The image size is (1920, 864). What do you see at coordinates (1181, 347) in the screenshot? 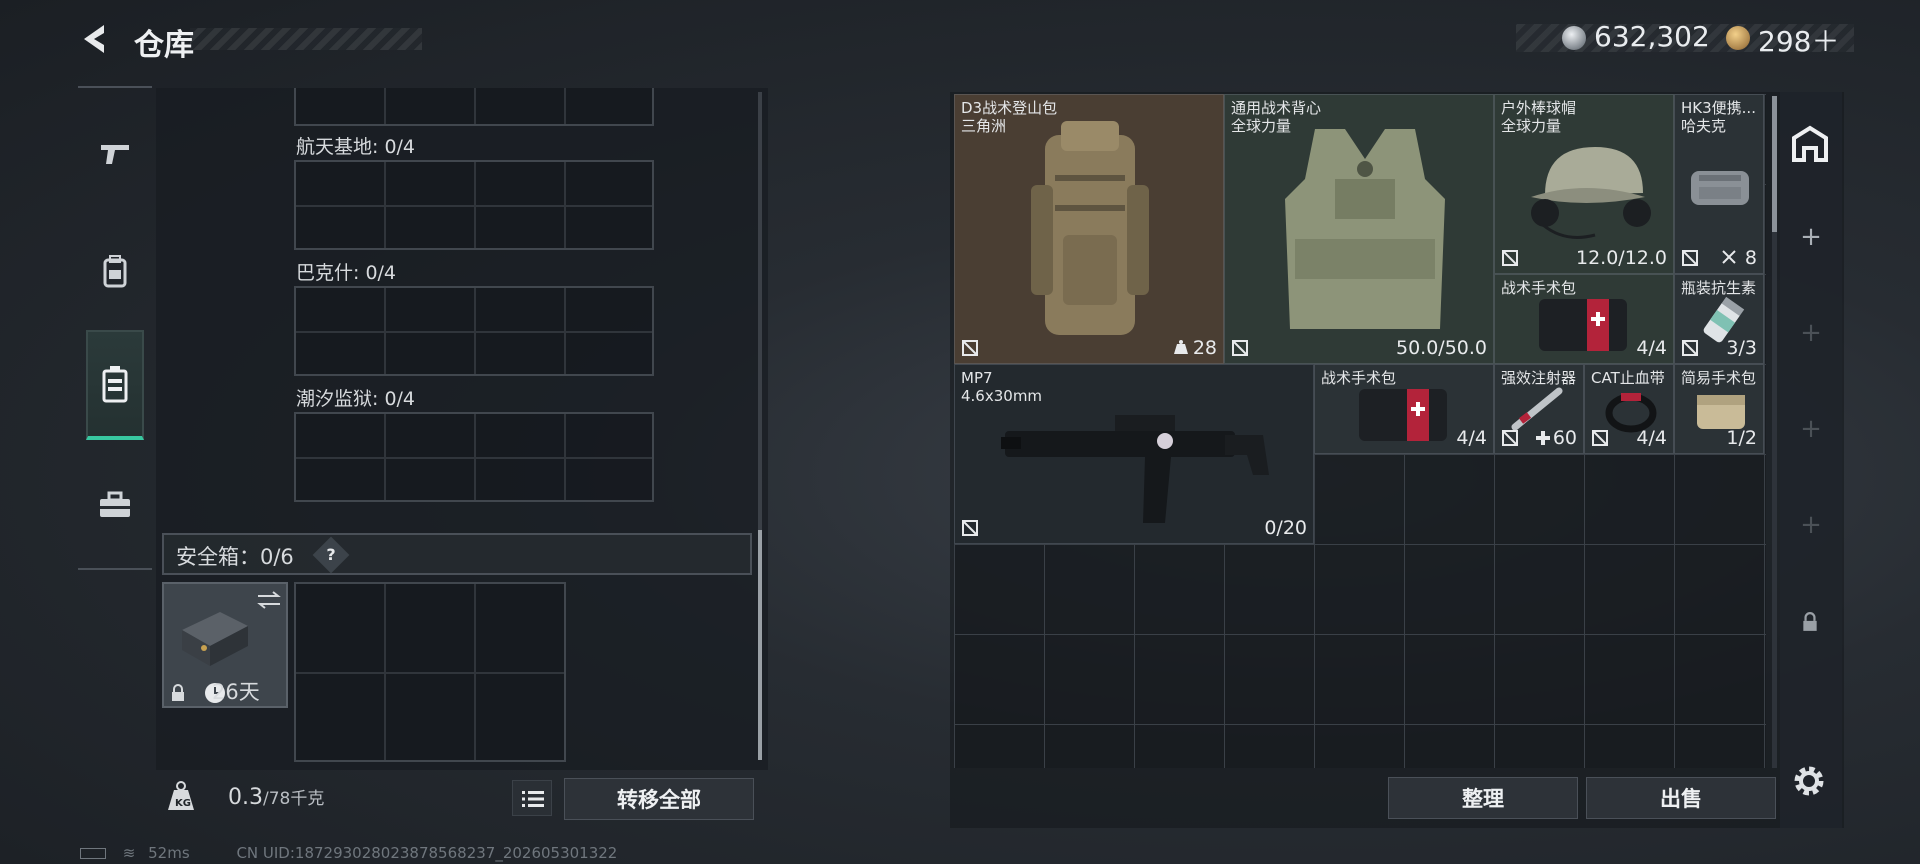
I see `weight-small-icon` at bounding box center [1181, 347].